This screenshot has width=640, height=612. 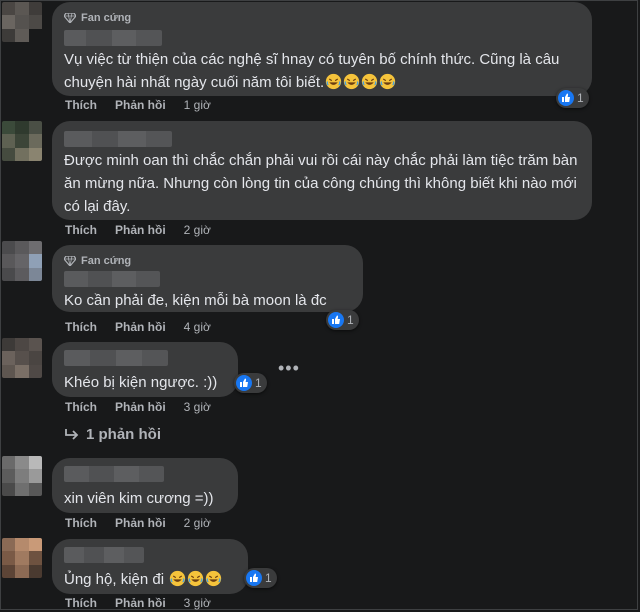 I want to click on comment-actions: Thích Phản hồi 4 giờ, so click(x=138, y=327).